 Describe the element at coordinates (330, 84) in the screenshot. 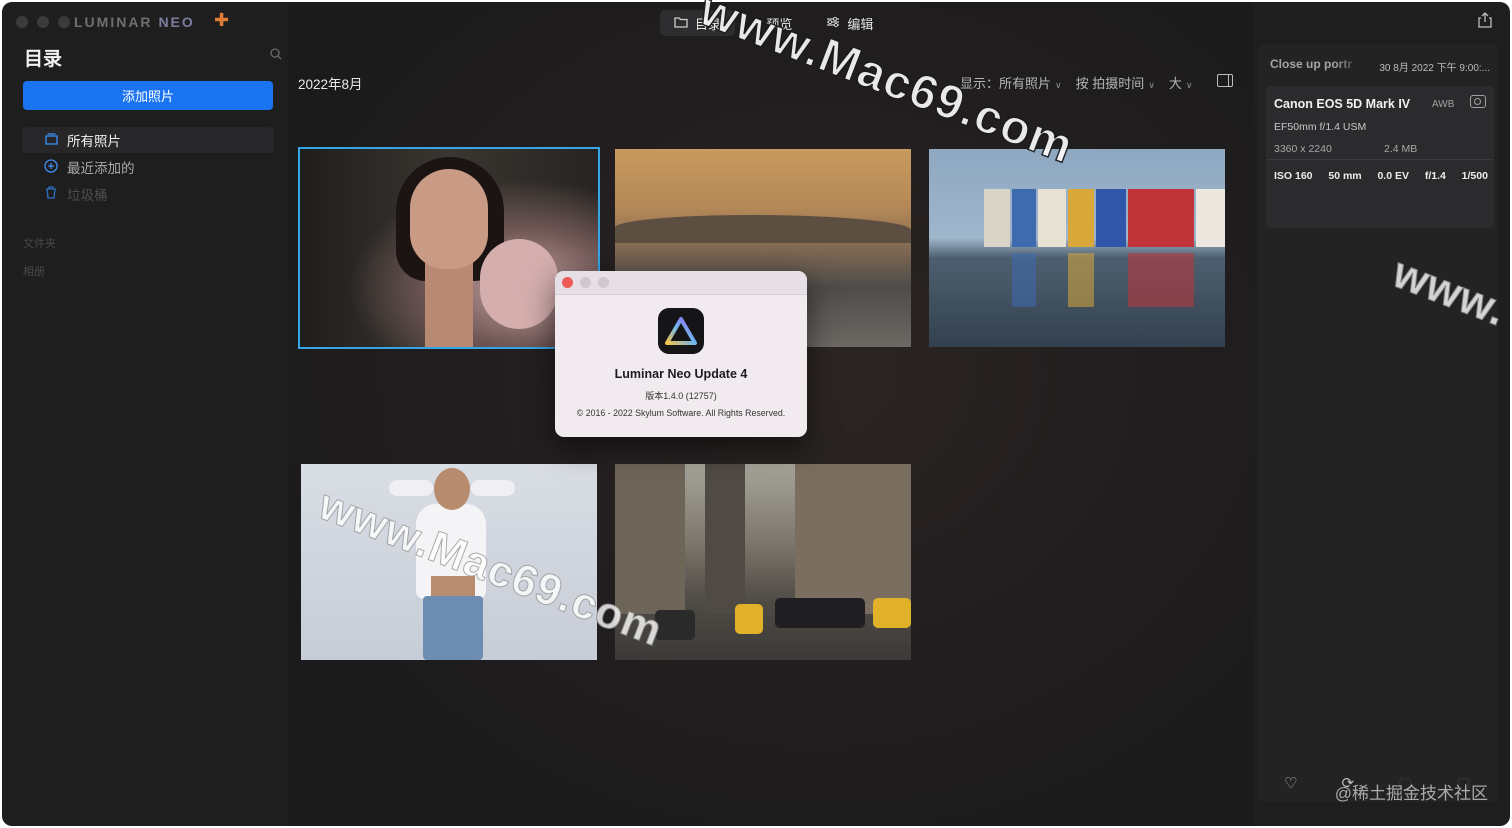

I see `date-group-heading: 2022年8月` at that location.